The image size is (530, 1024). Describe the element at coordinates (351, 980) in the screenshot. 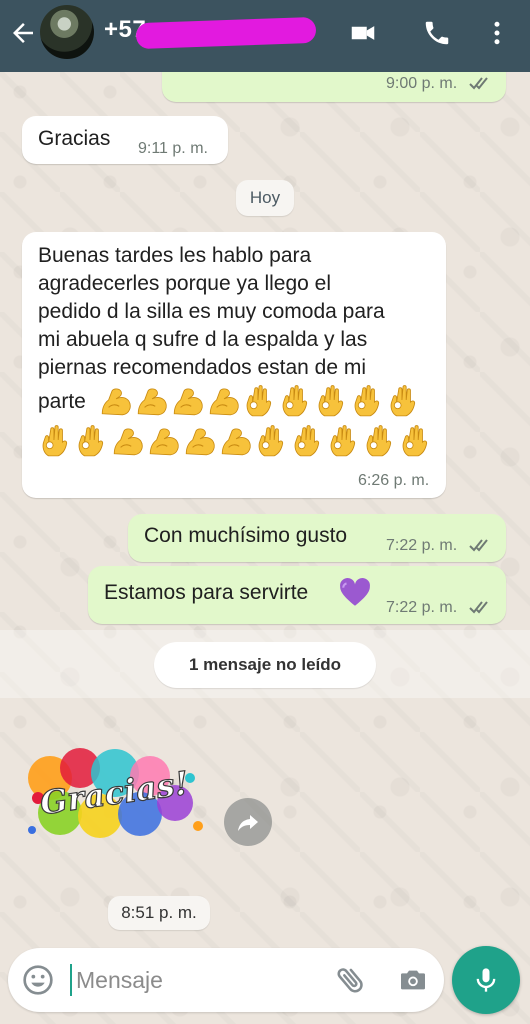

I see `attach-icon` at that location.